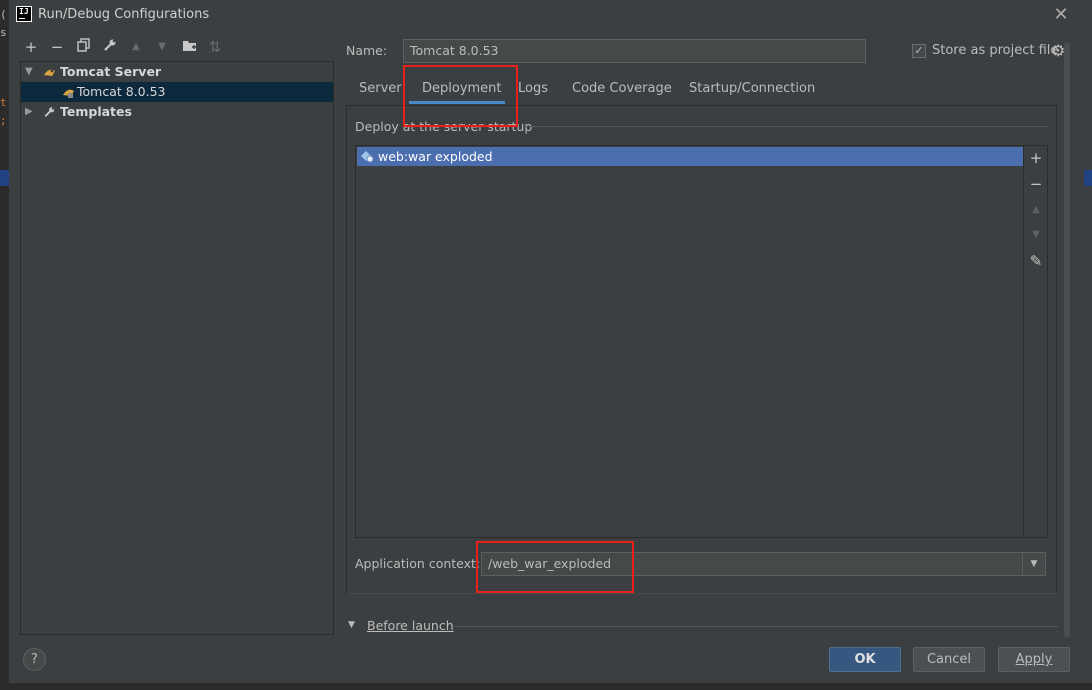 Image resolution: width=1092 pixels, height=690 pixels. I want to click on intellij-app-icon: IJ, so click(24, 14).